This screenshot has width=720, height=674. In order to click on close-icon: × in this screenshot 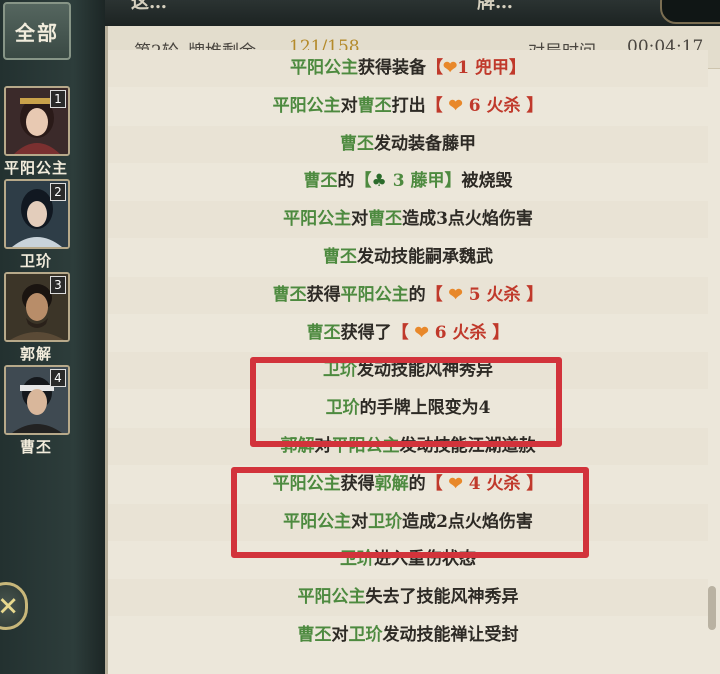, I will do `click(14, 606)`.